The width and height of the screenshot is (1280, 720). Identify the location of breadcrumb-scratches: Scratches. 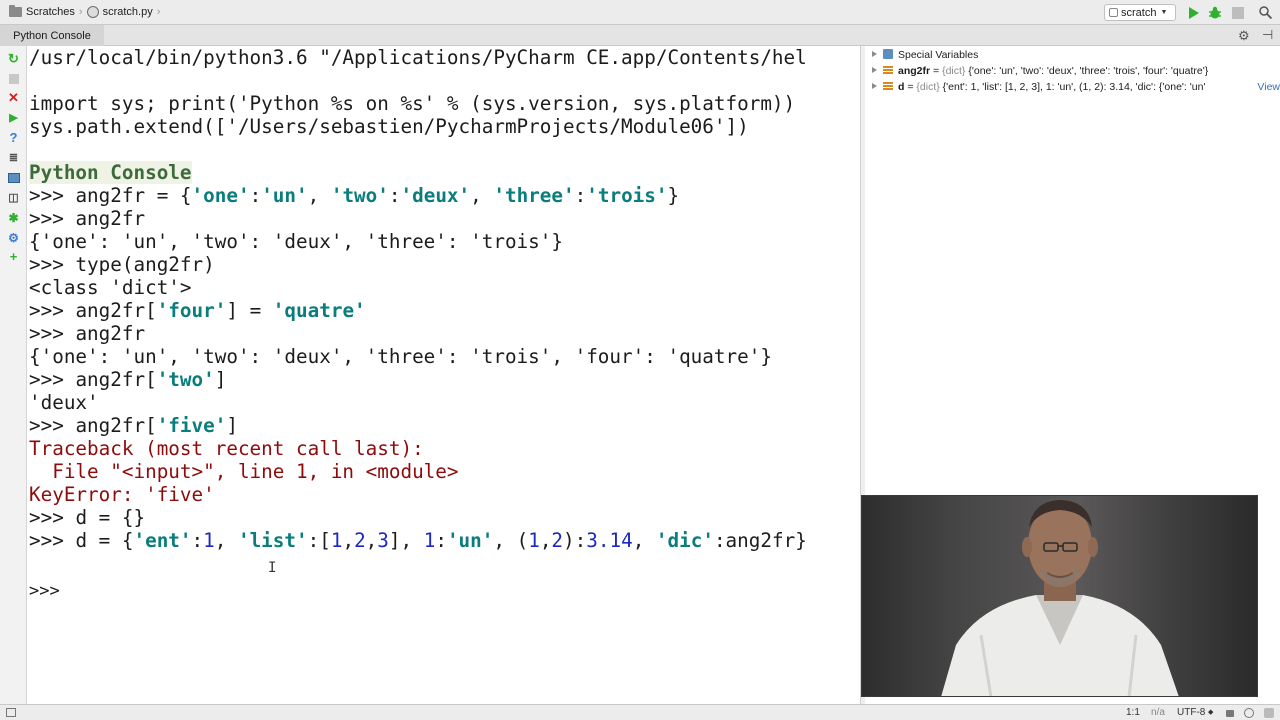
(50, 12).